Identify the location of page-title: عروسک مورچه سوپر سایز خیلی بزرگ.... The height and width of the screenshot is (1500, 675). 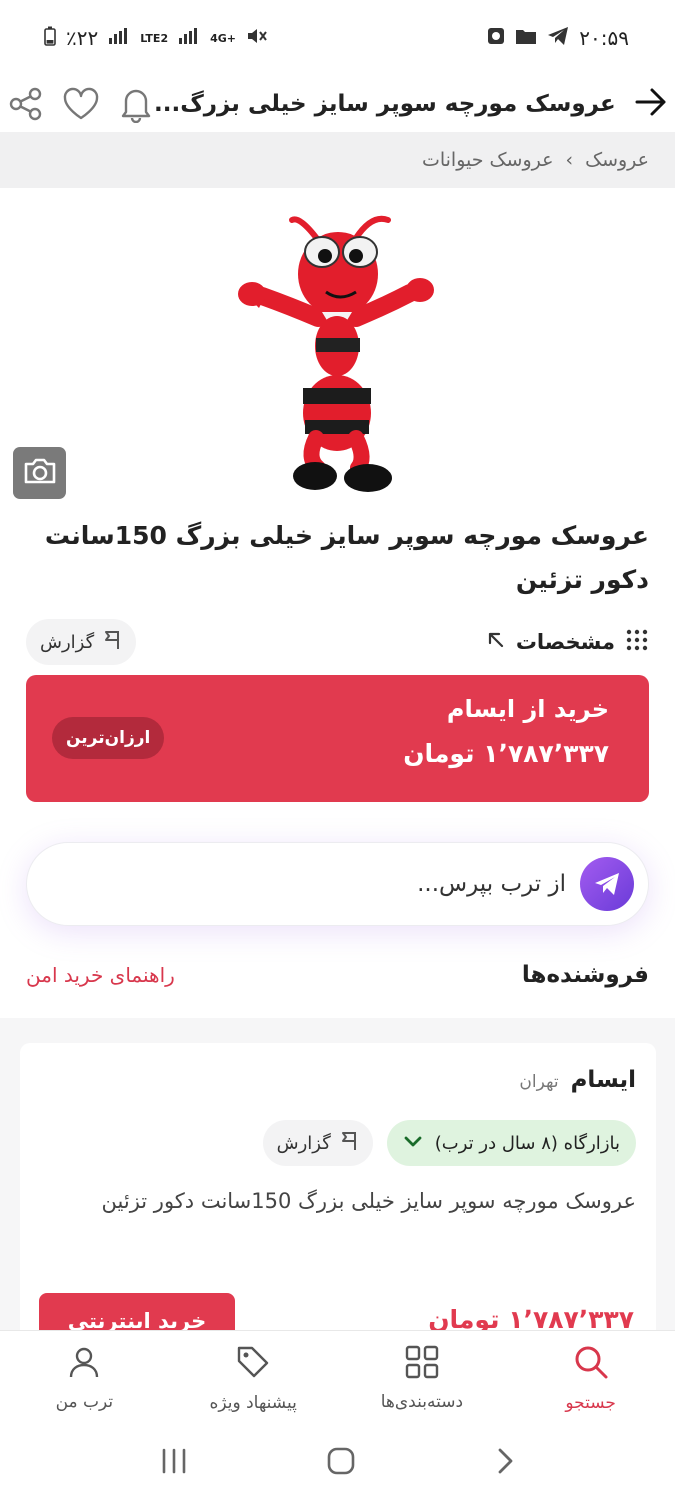
(385, 104).